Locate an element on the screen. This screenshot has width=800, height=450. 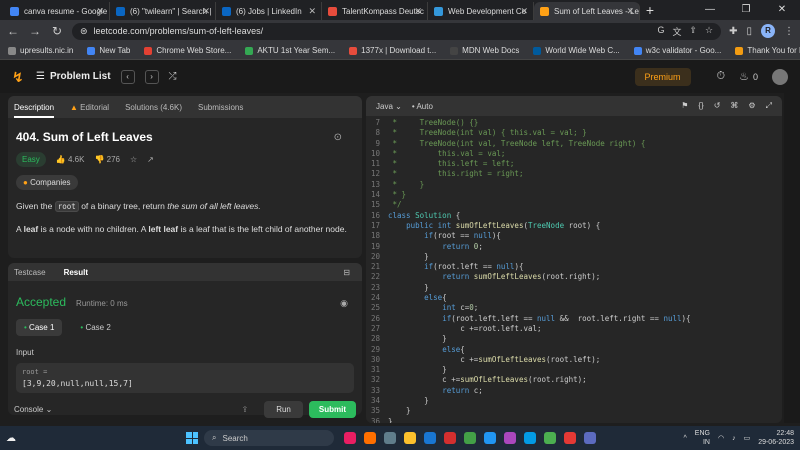
next-problem-button: › is located at coordinates (151, 76).